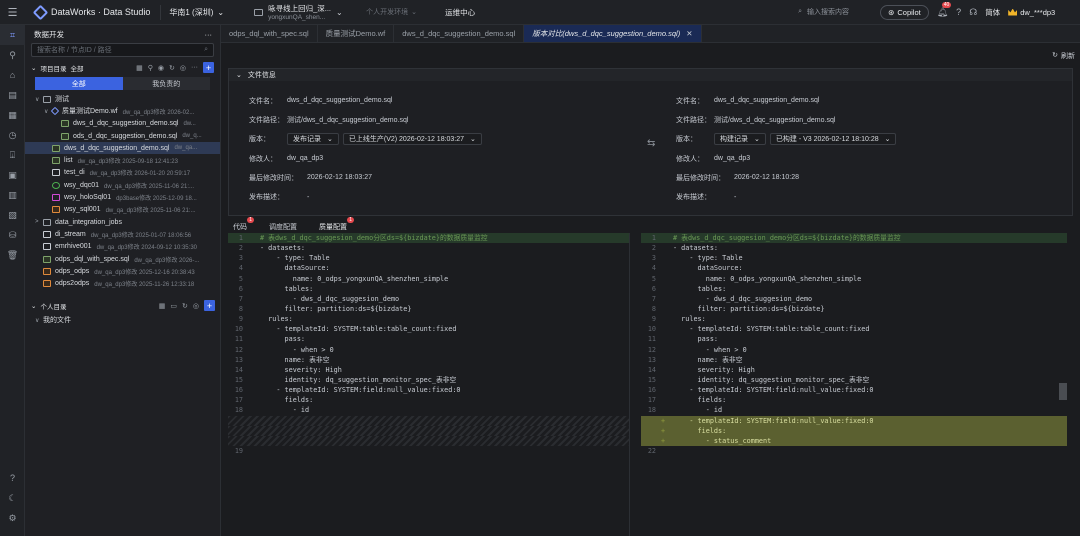 The image size is (1080, 536). What do you see at coordinates (57, 321) in the screenshot?
I see `my-files-label: 我的文件` at bounding box center [57, 321].